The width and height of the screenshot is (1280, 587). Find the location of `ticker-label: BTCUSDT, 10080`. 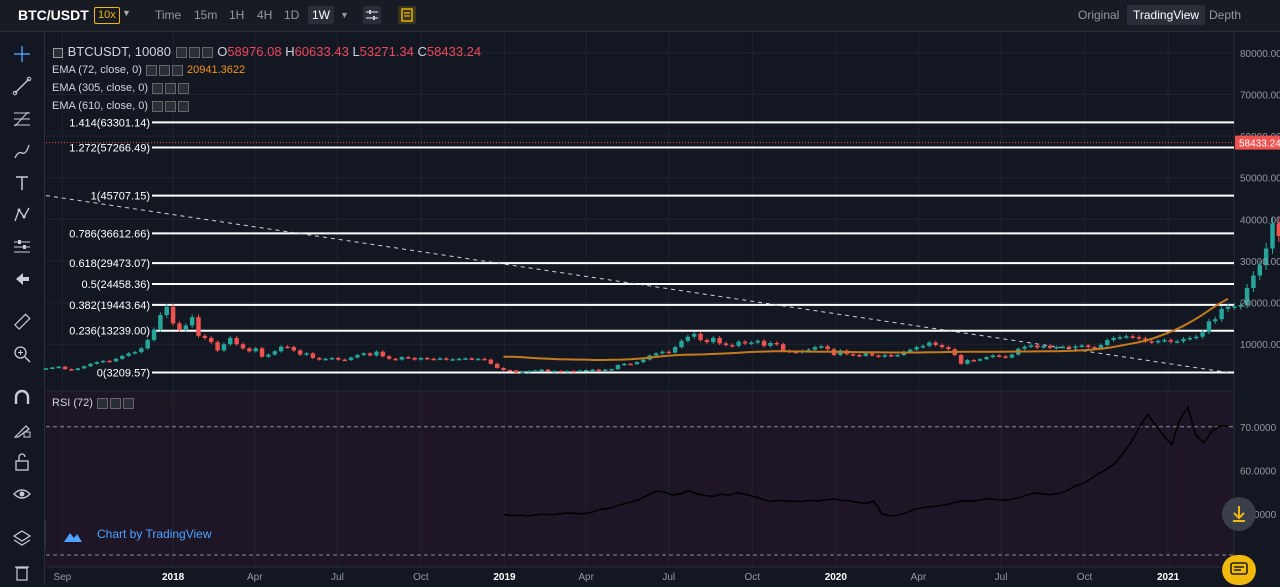

ticker-label: BTCUSDT, 10080 is located at coordinates (119, 51).